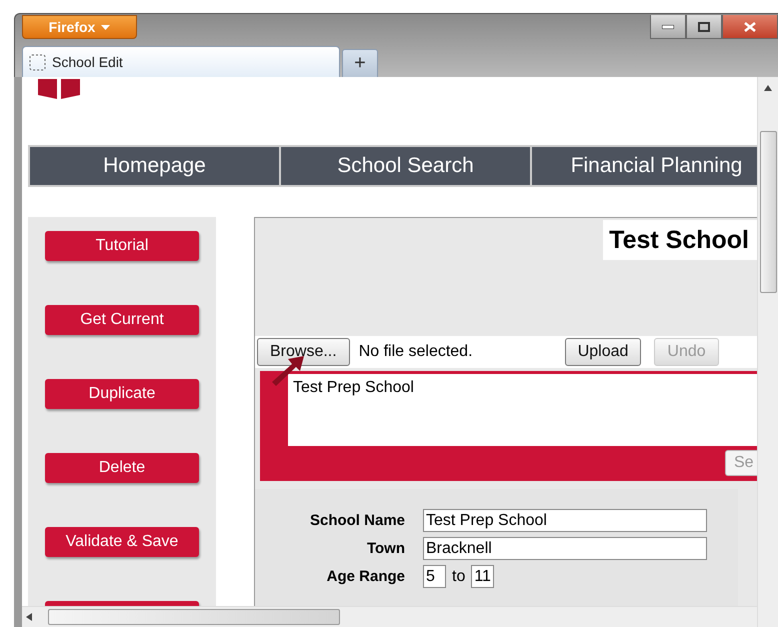  Describe the element at coordinates (122, 320) in the screenshot. I see `sidebar-button: Get Current` at that location.